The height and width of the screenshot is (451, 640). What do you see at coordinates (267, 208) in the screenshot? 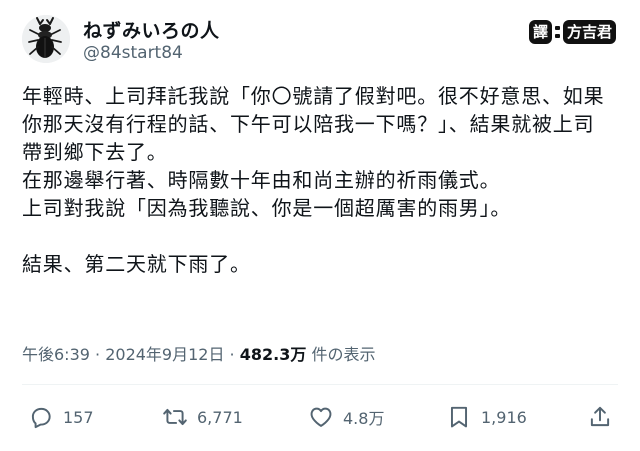
I see `tweet-line: 上司對我說「因為我聽說、你是一個超厲害的雨男」。` at bounding box center [267, 208].